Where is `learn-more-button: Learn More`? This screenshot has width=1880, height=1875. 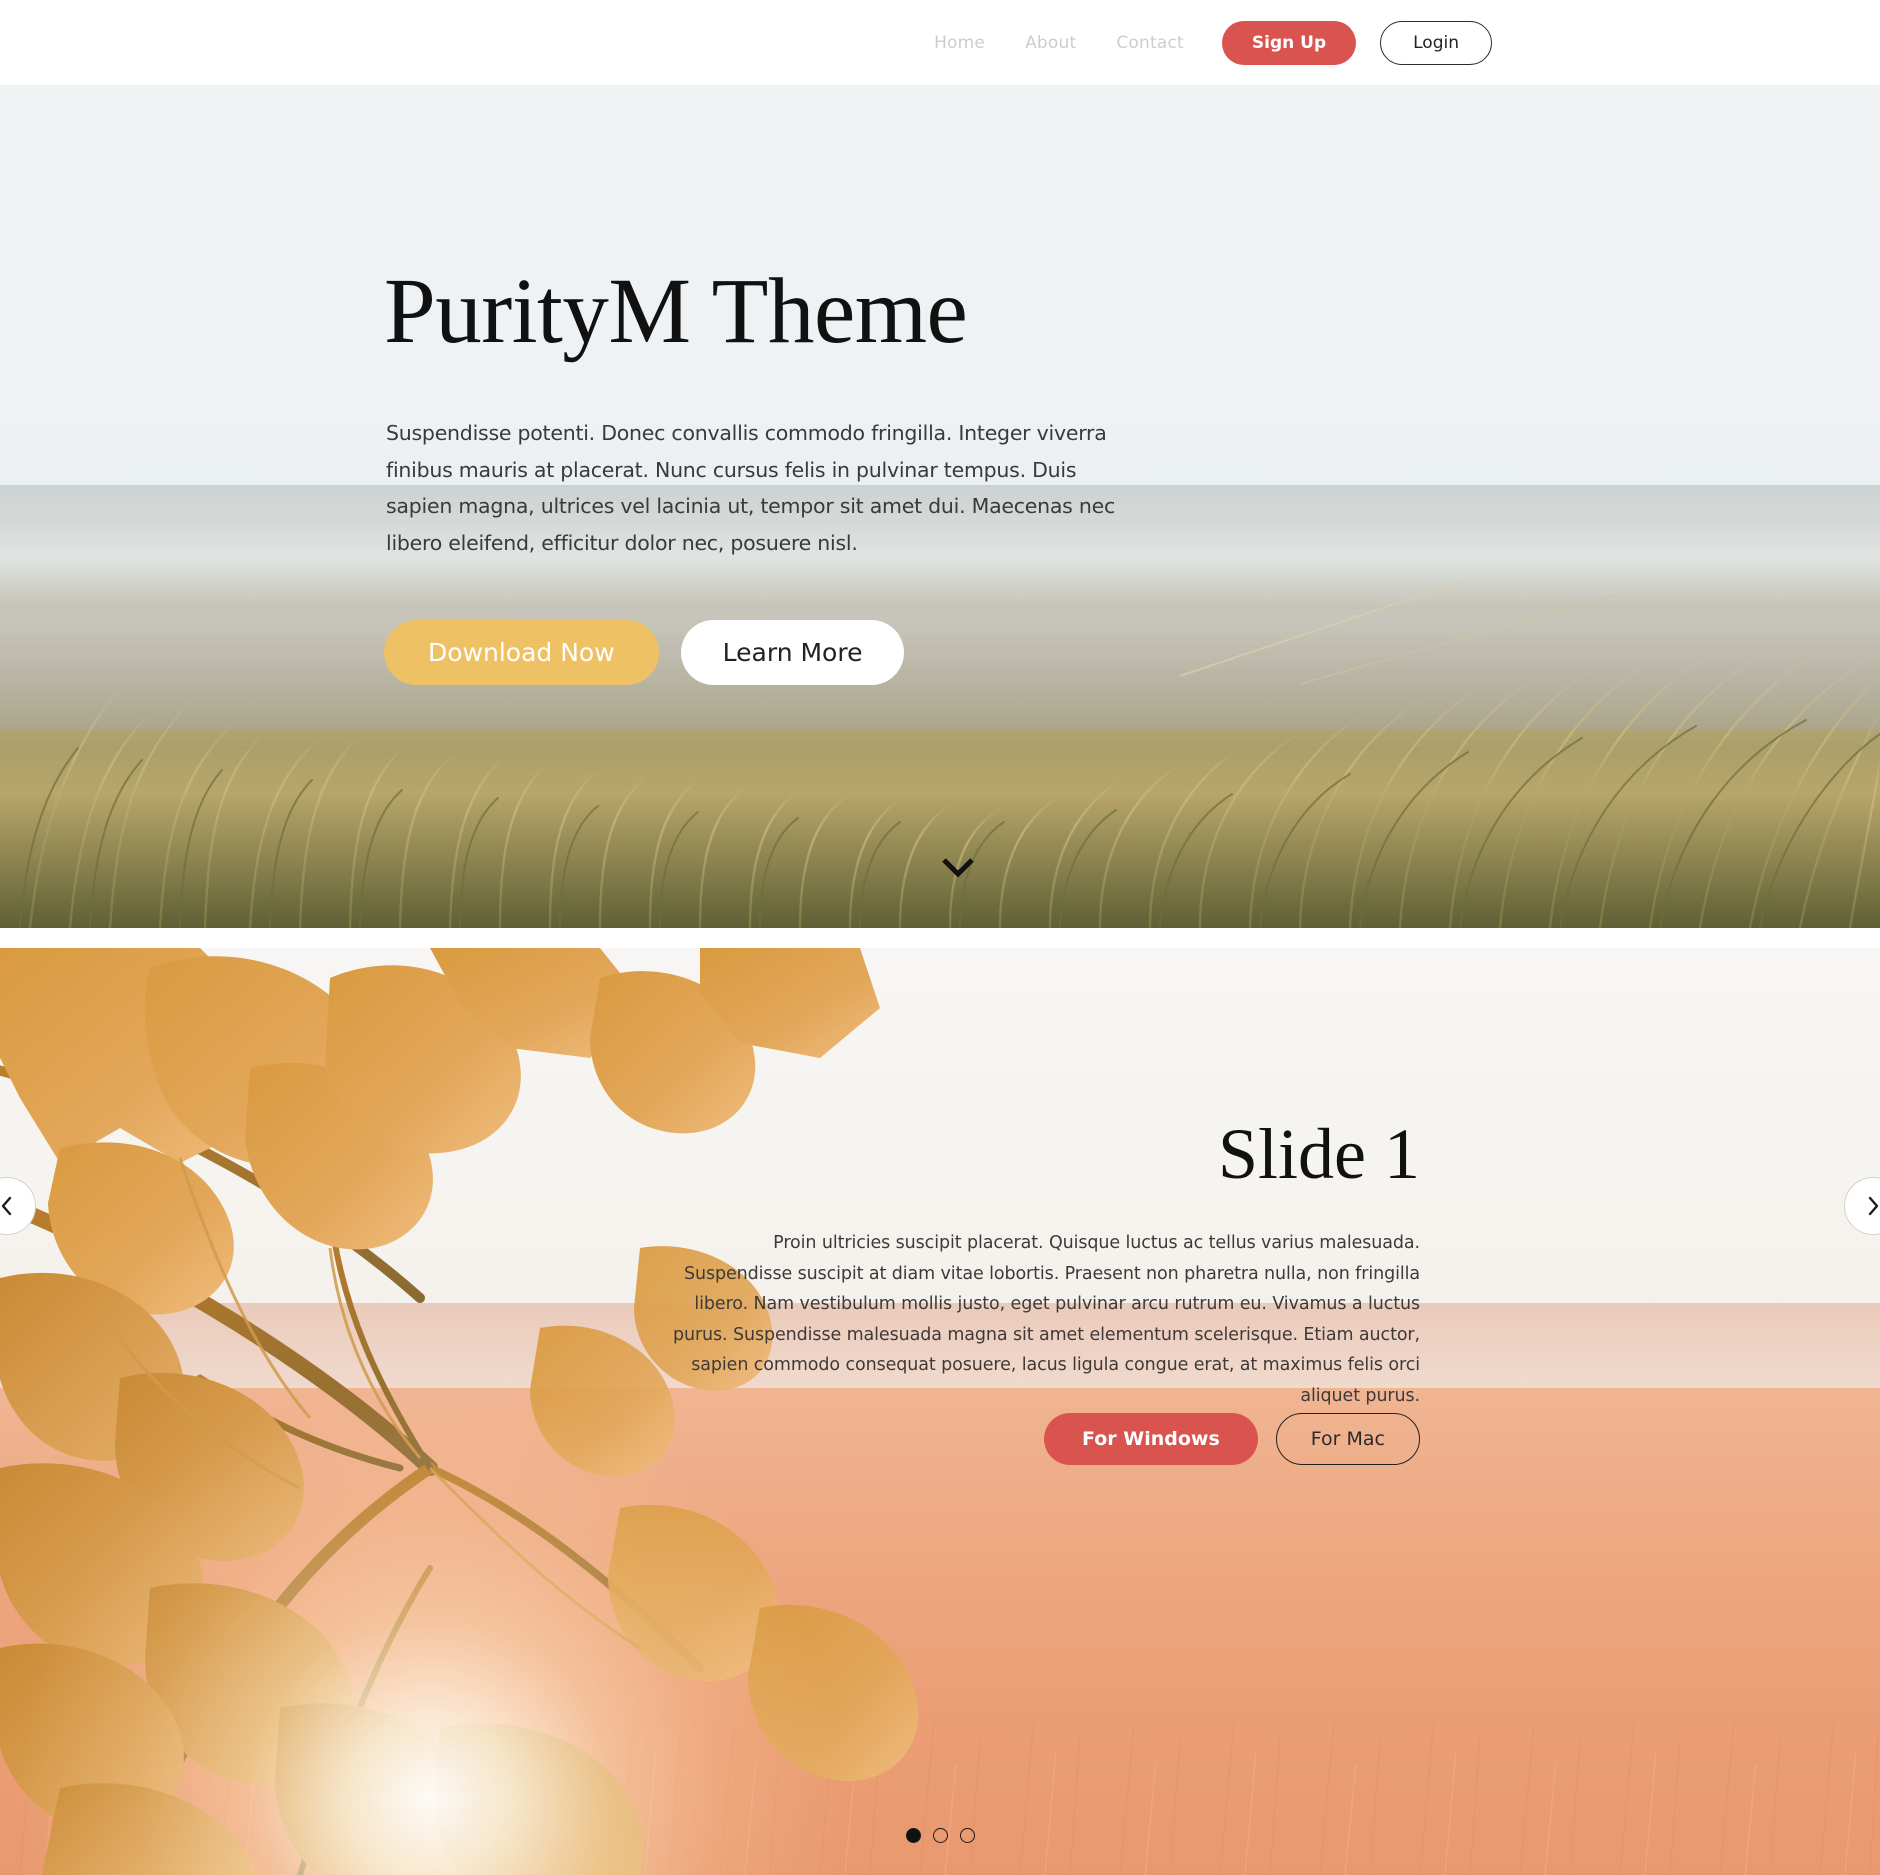 learn-more-button: Learn More is located at coordinates (792, 652).